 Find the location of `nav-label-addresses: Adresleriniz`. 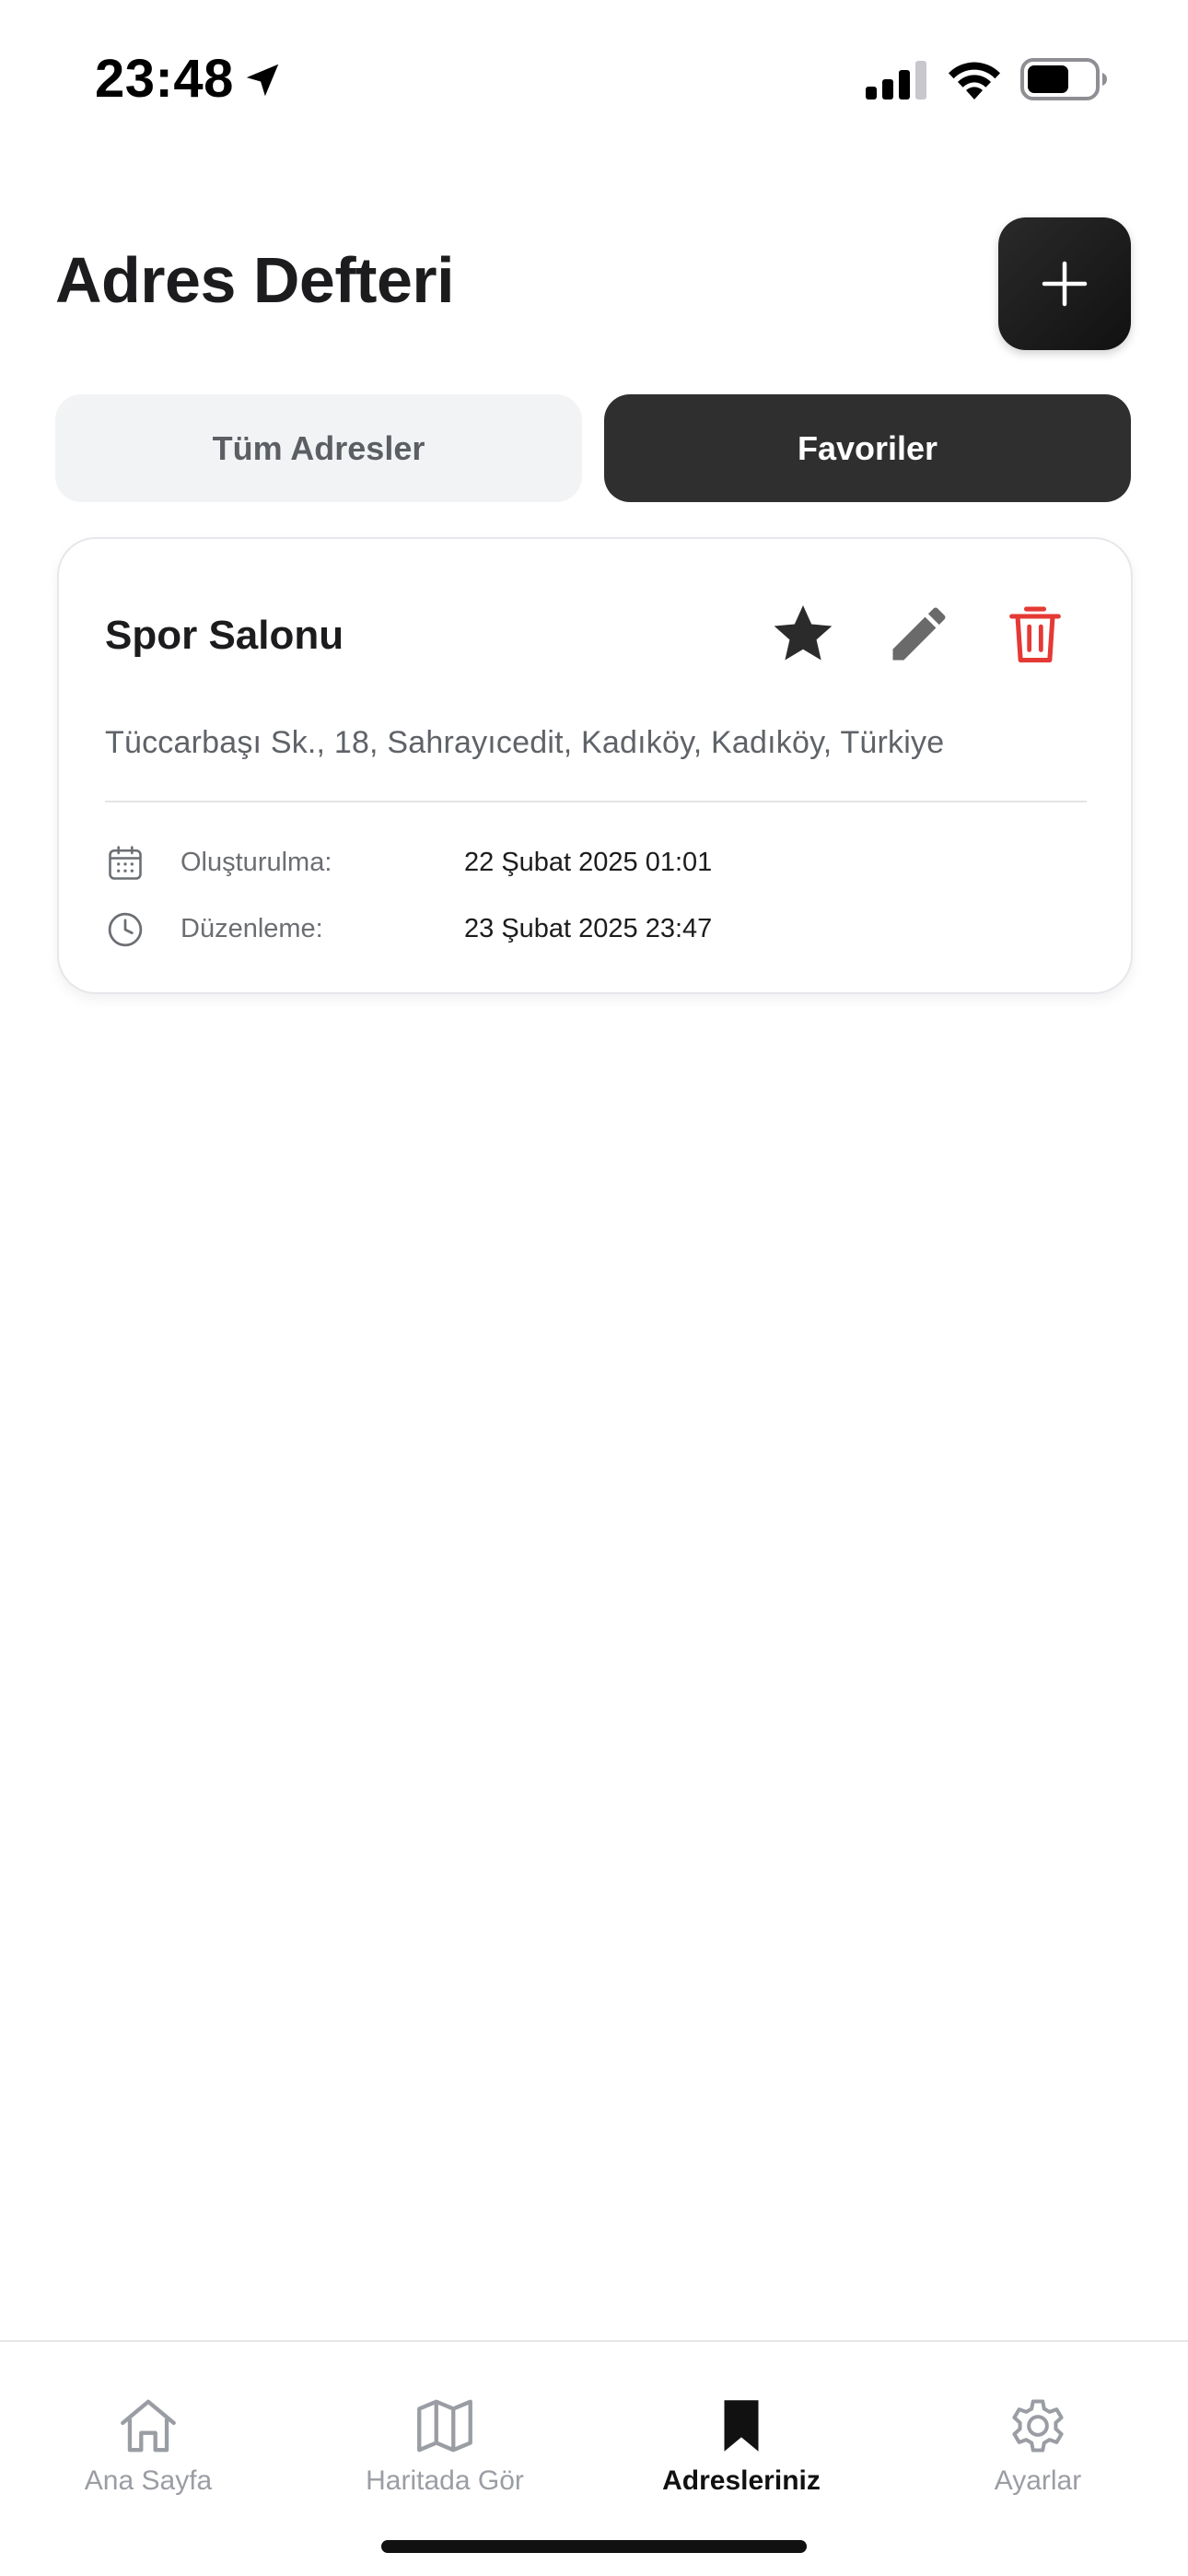

nav-label-addresses: Adresleriniz is located at coordinates (741, 2480).